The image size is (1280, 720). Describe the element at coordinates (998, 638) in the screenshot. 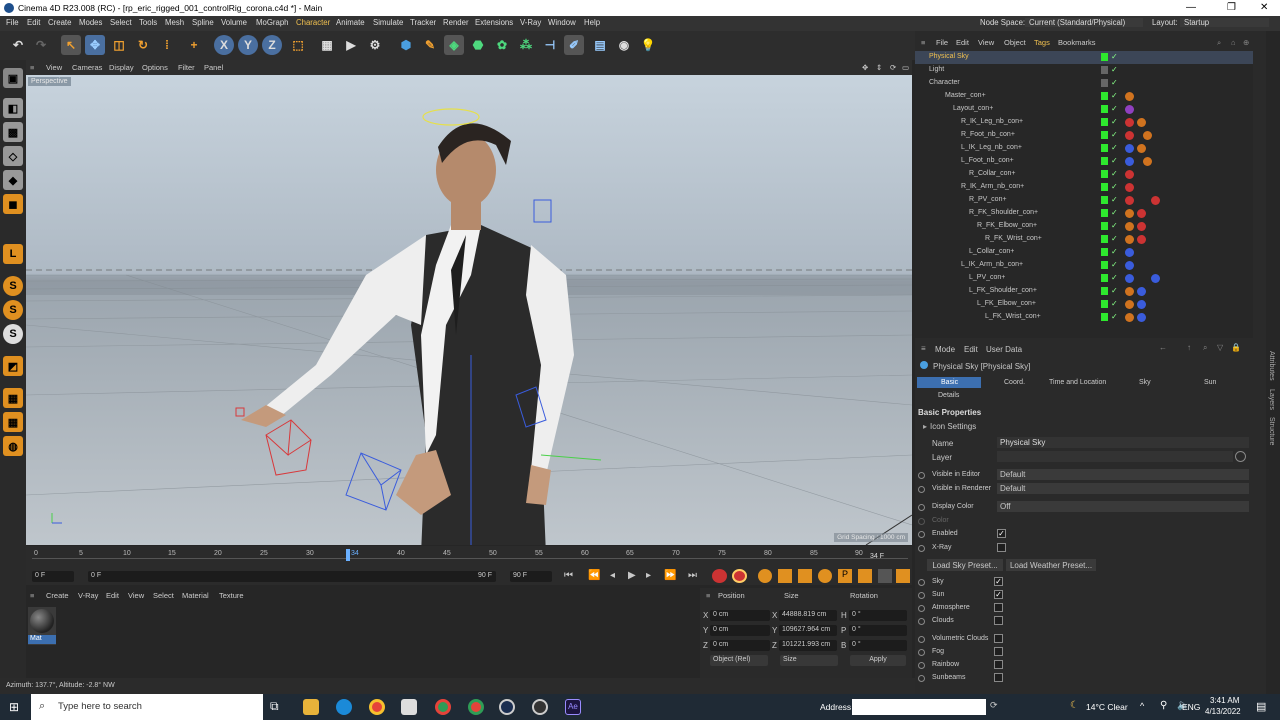

I see `volumetric-clouds-checkbox` at that location.